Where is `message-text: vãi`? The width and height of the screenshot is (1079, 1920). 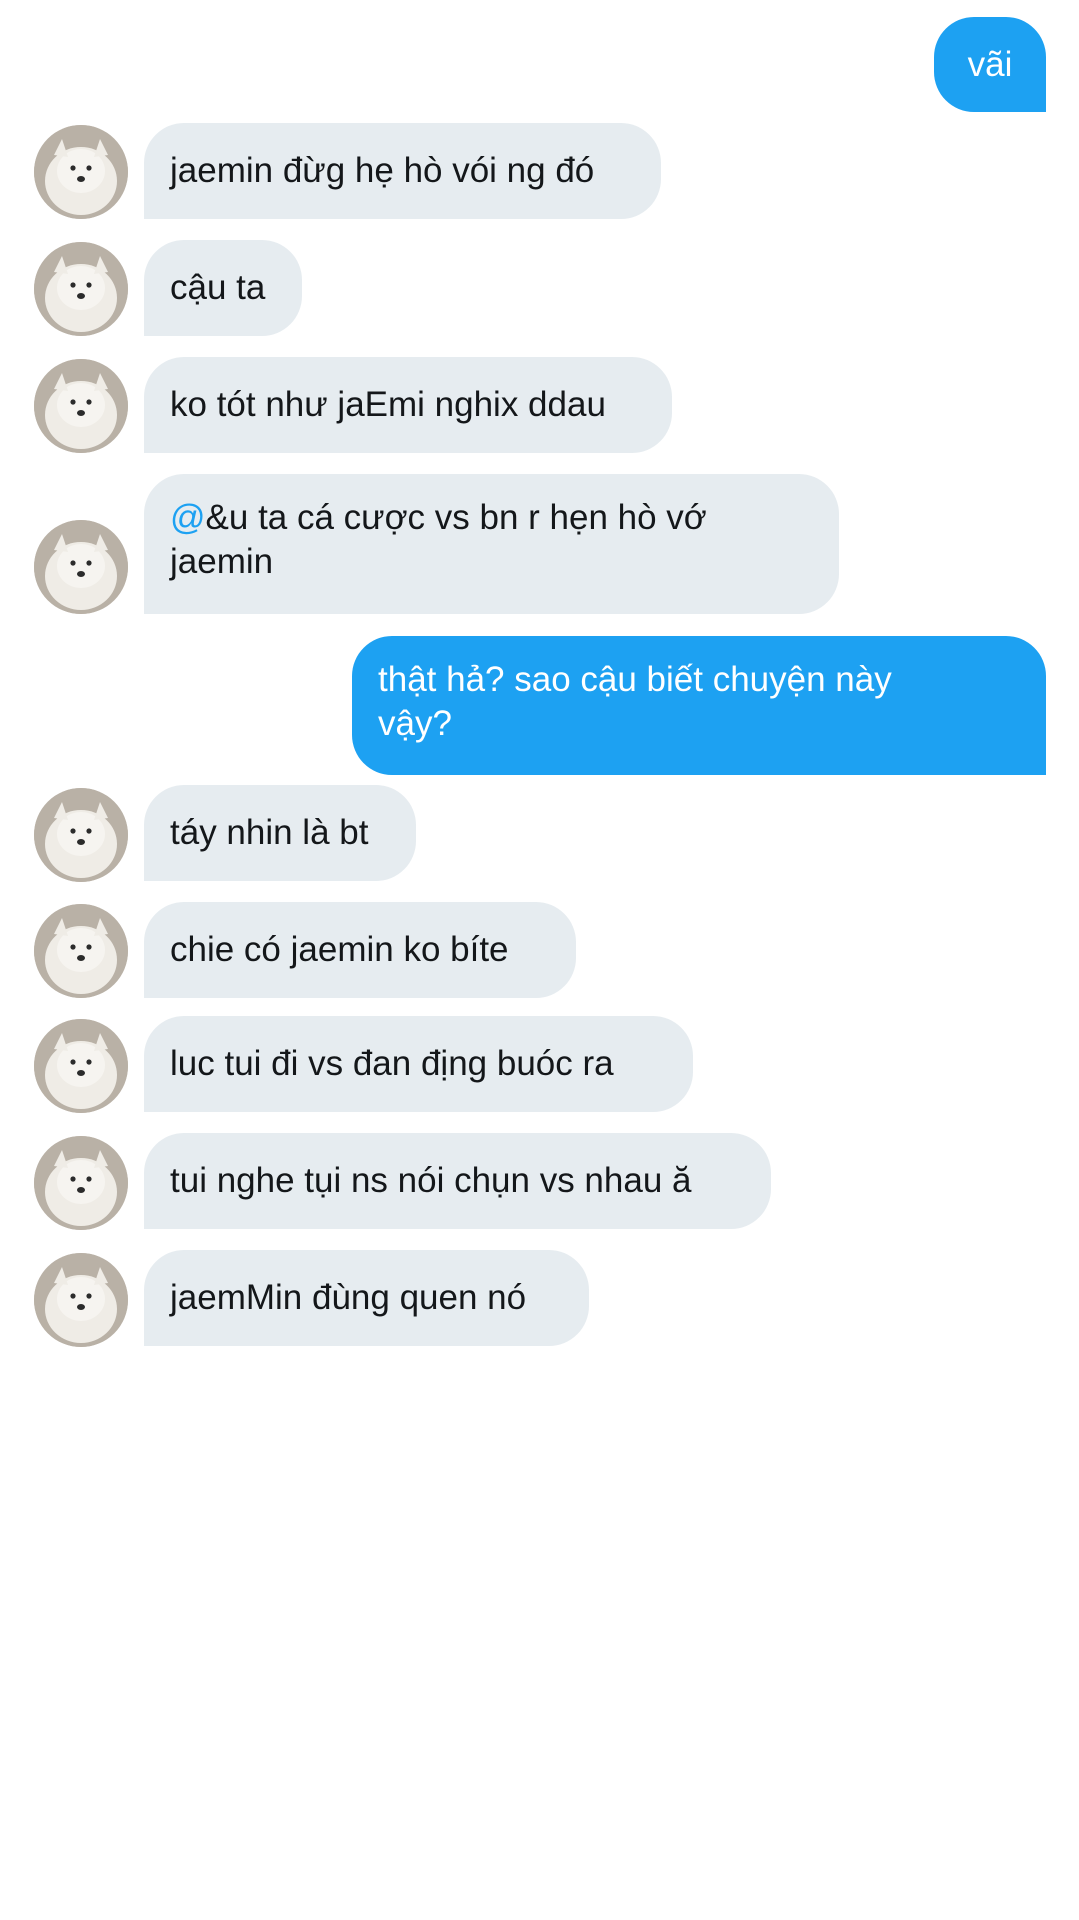
message-text: vãi is located at coordinates (990, 64).